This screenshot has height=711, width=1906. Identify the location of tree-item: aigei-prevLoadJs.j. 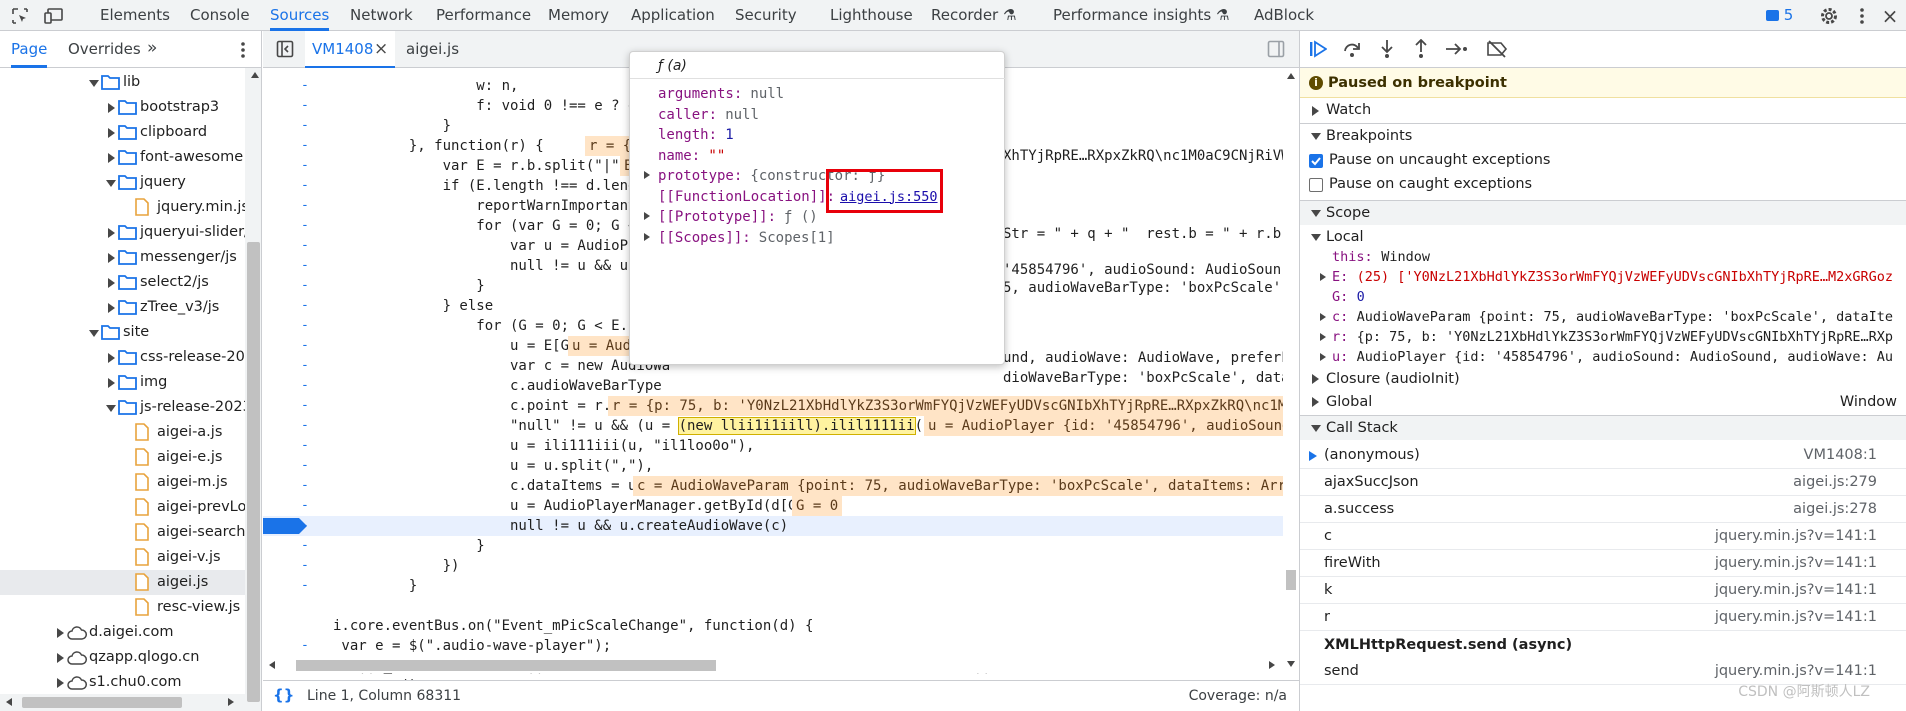
(130, 507).